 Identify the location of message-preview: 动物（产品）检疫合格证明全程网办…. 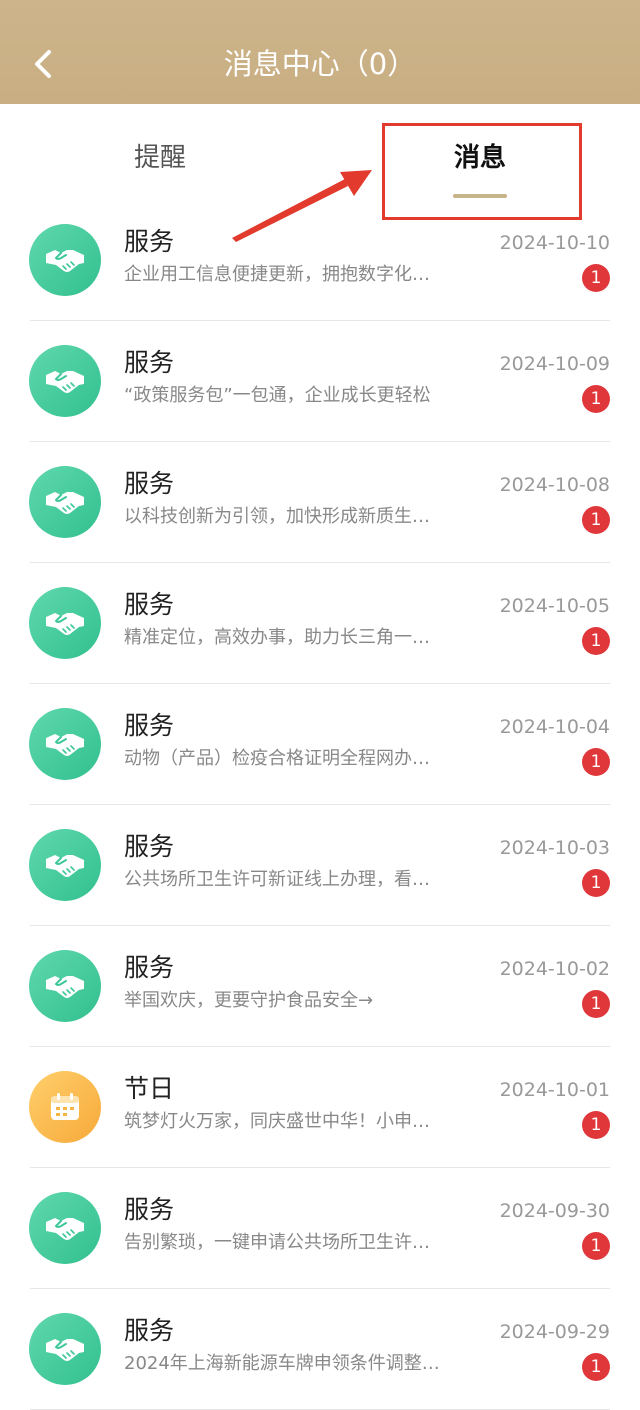
(277, 758).